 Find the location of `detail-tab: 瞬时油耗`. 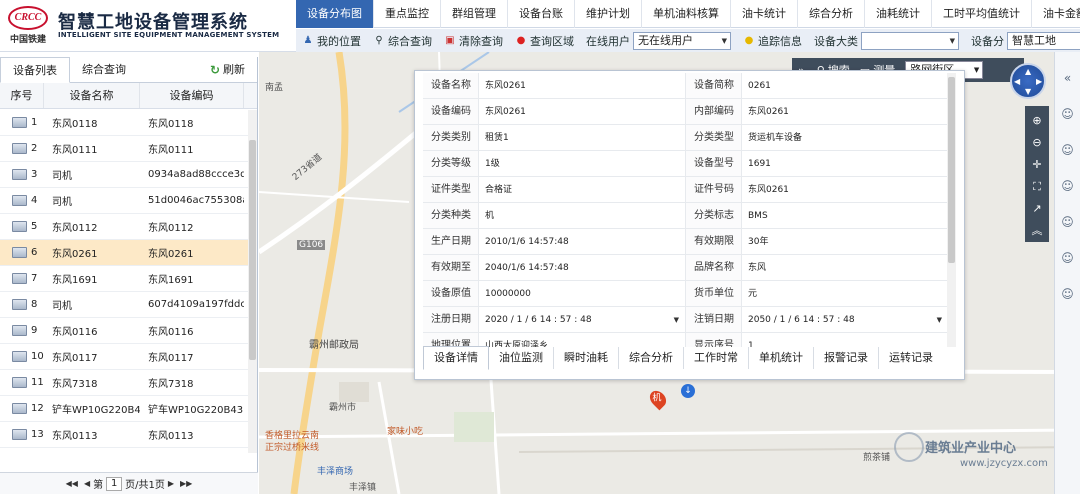

detail-tab: 瞬时油耗 is located at coordinates (586, 358).